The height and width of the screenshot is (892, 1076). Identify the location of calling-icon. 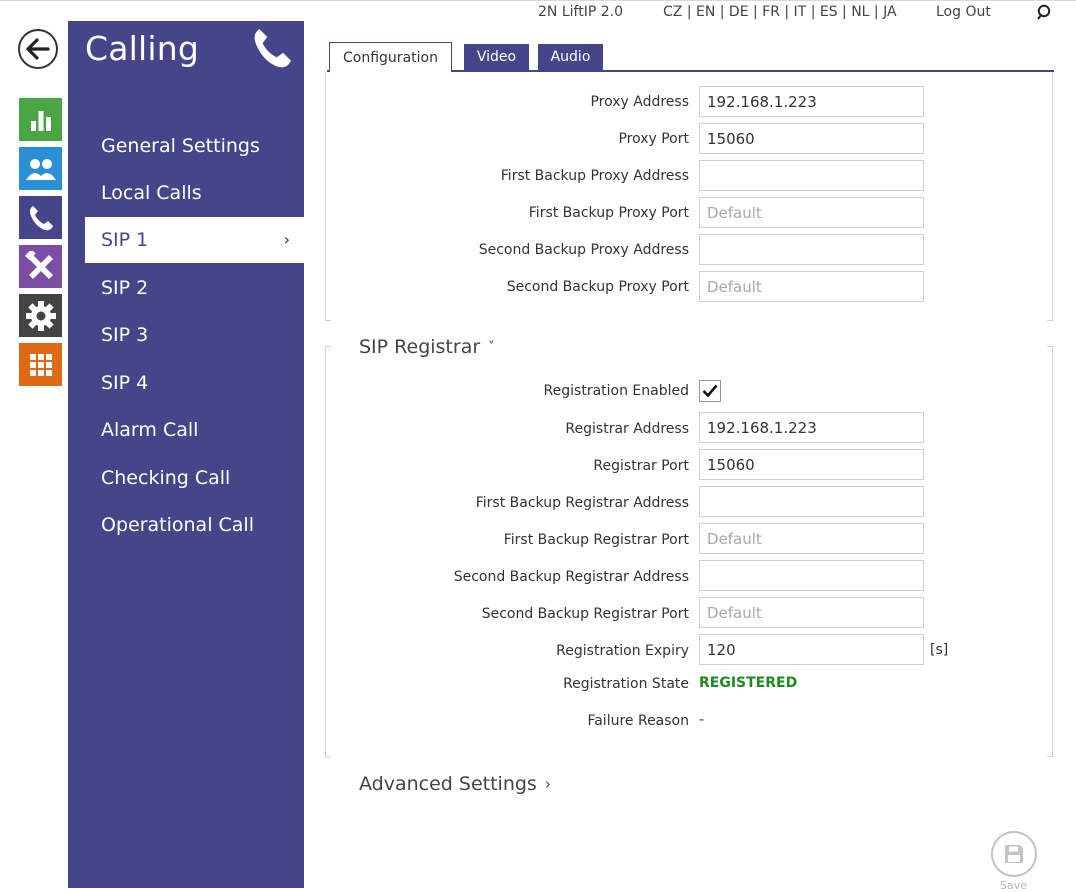
(40, 217).